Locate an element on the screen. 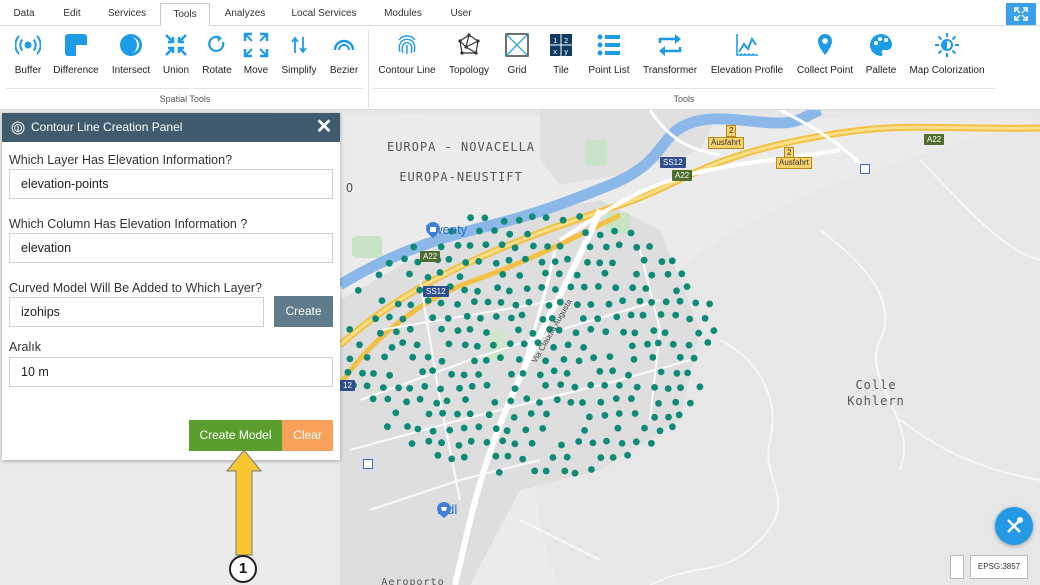  pallete-tool: Pallete is located at coordinates (881, 56).